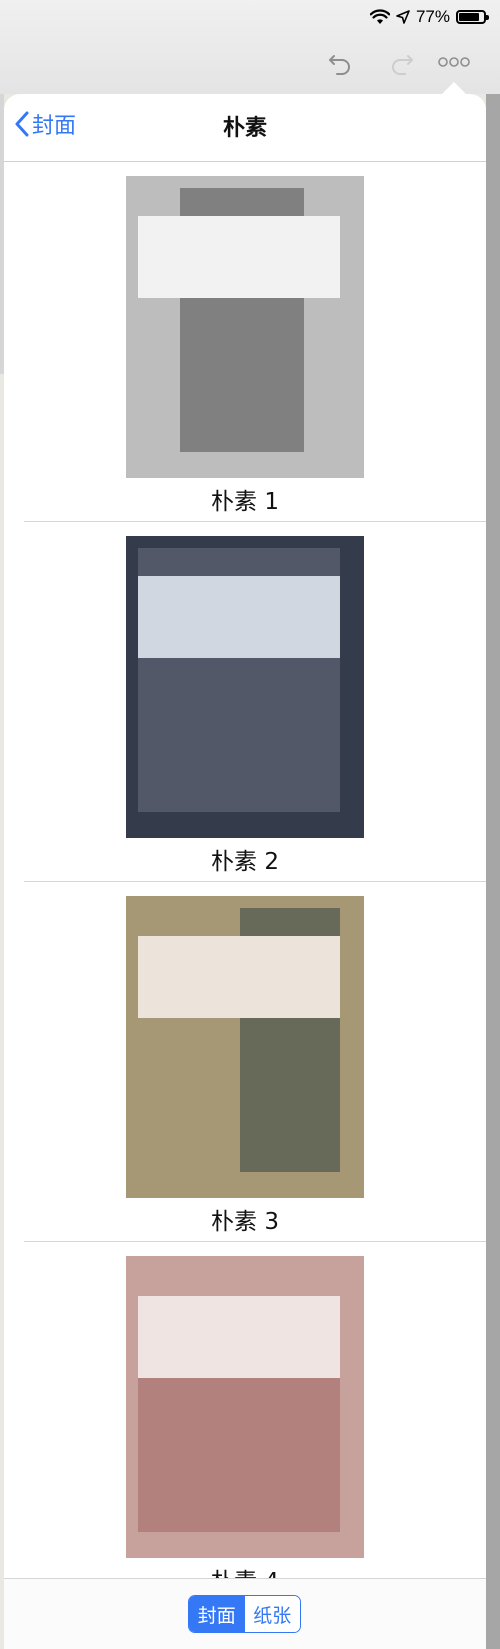  What do you see at coordinates (339, 65) in the screenshot?
I see `undo-icon` at bounding box center [339, 65].